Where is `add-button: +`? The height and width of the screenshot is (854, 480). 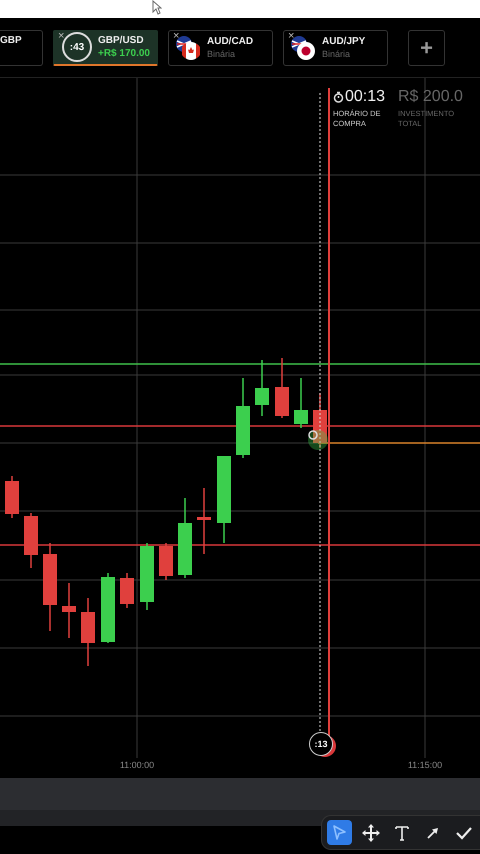
add-button: + is located at coordinates (426, 48).